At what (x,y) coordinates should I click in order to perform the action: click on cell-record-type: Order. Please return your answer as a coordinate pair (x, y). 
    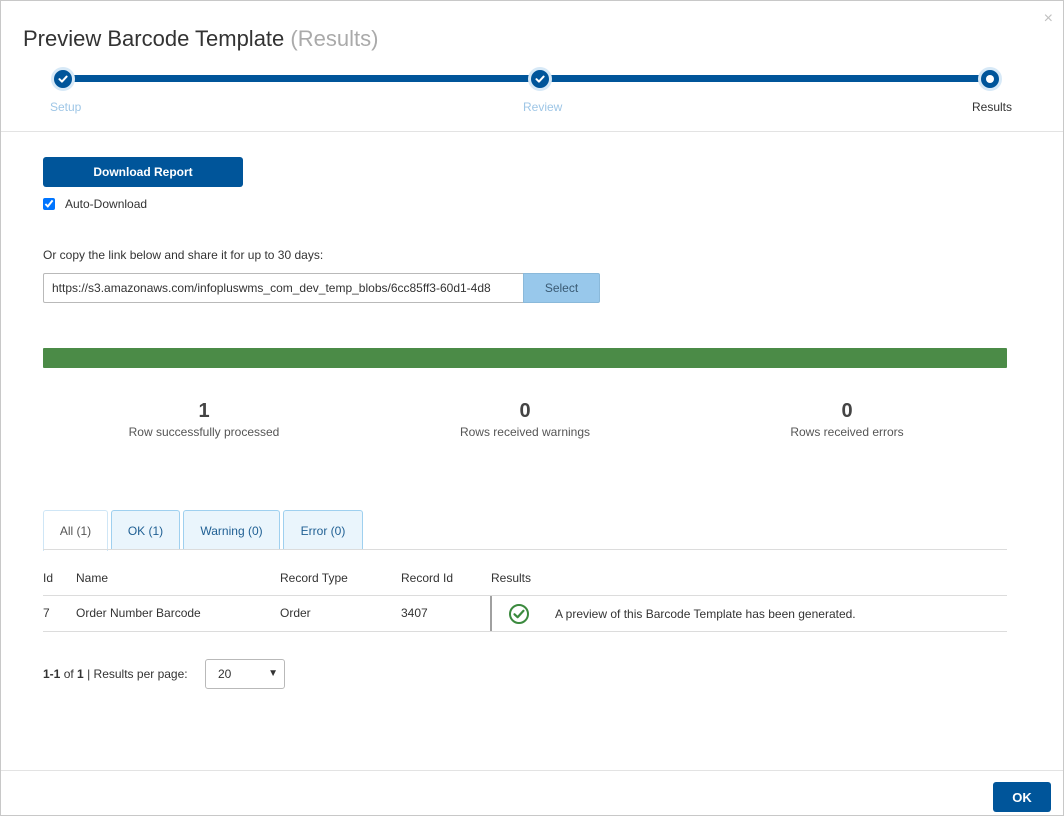
    Looking at the image, I should click on (295, 613).